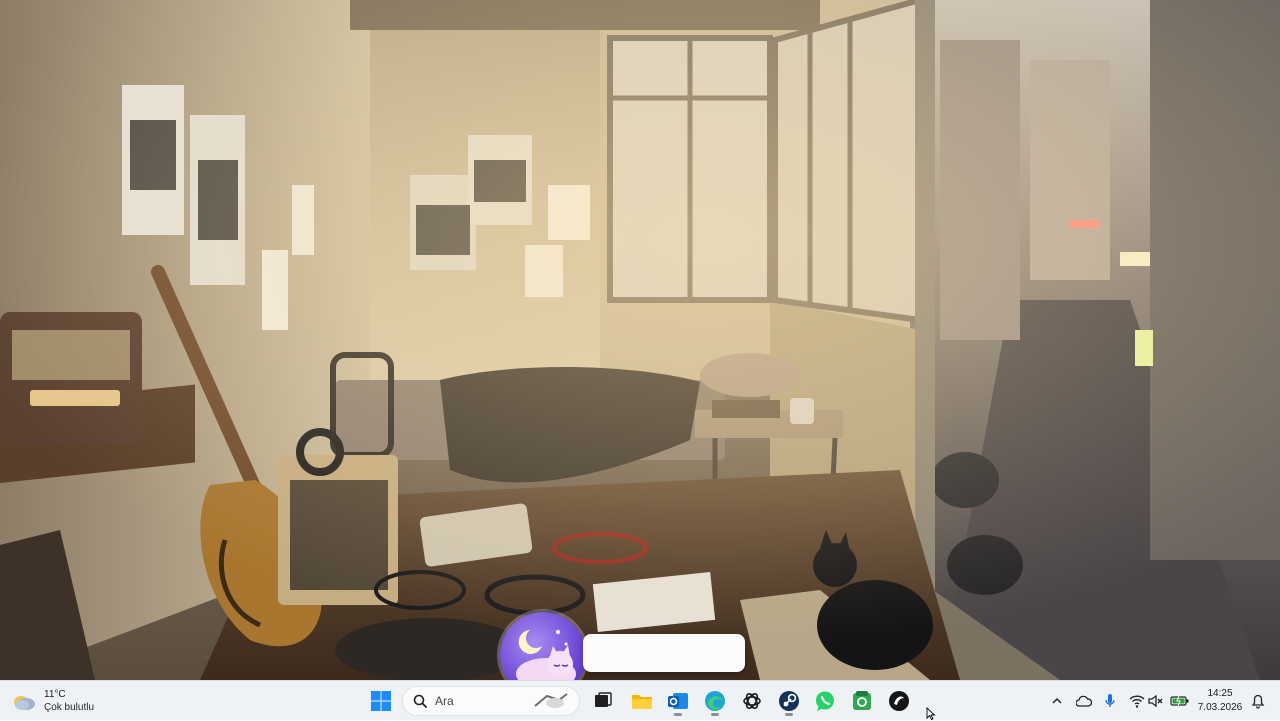  I want to click on search-placeholder: Ara, so click(444, 701).